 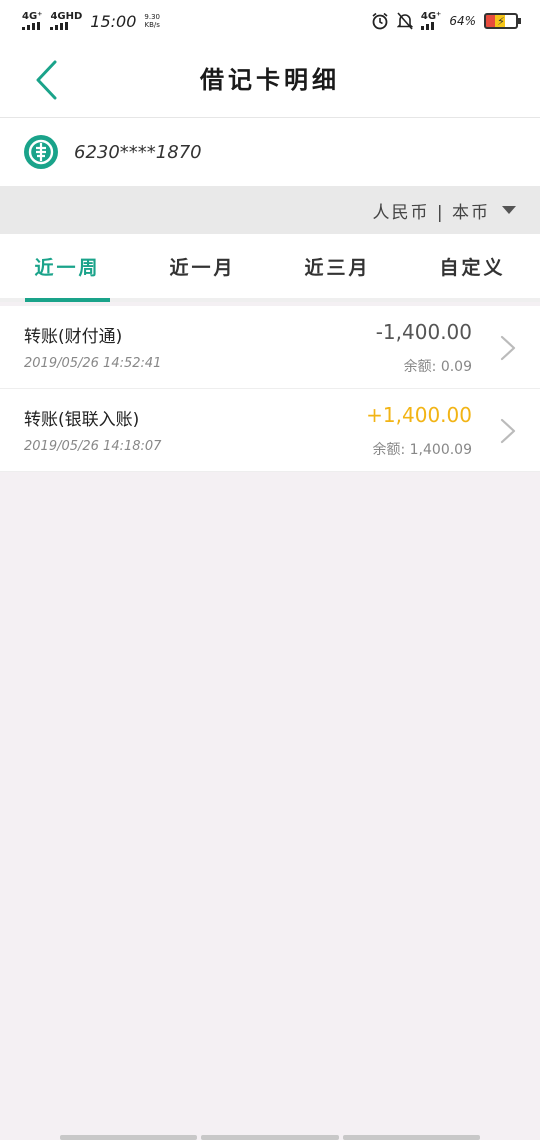 What do you see at coordinates (270, 1137) in the screenshot?
I see `home-indicator` at bounding box center [270, 1137].